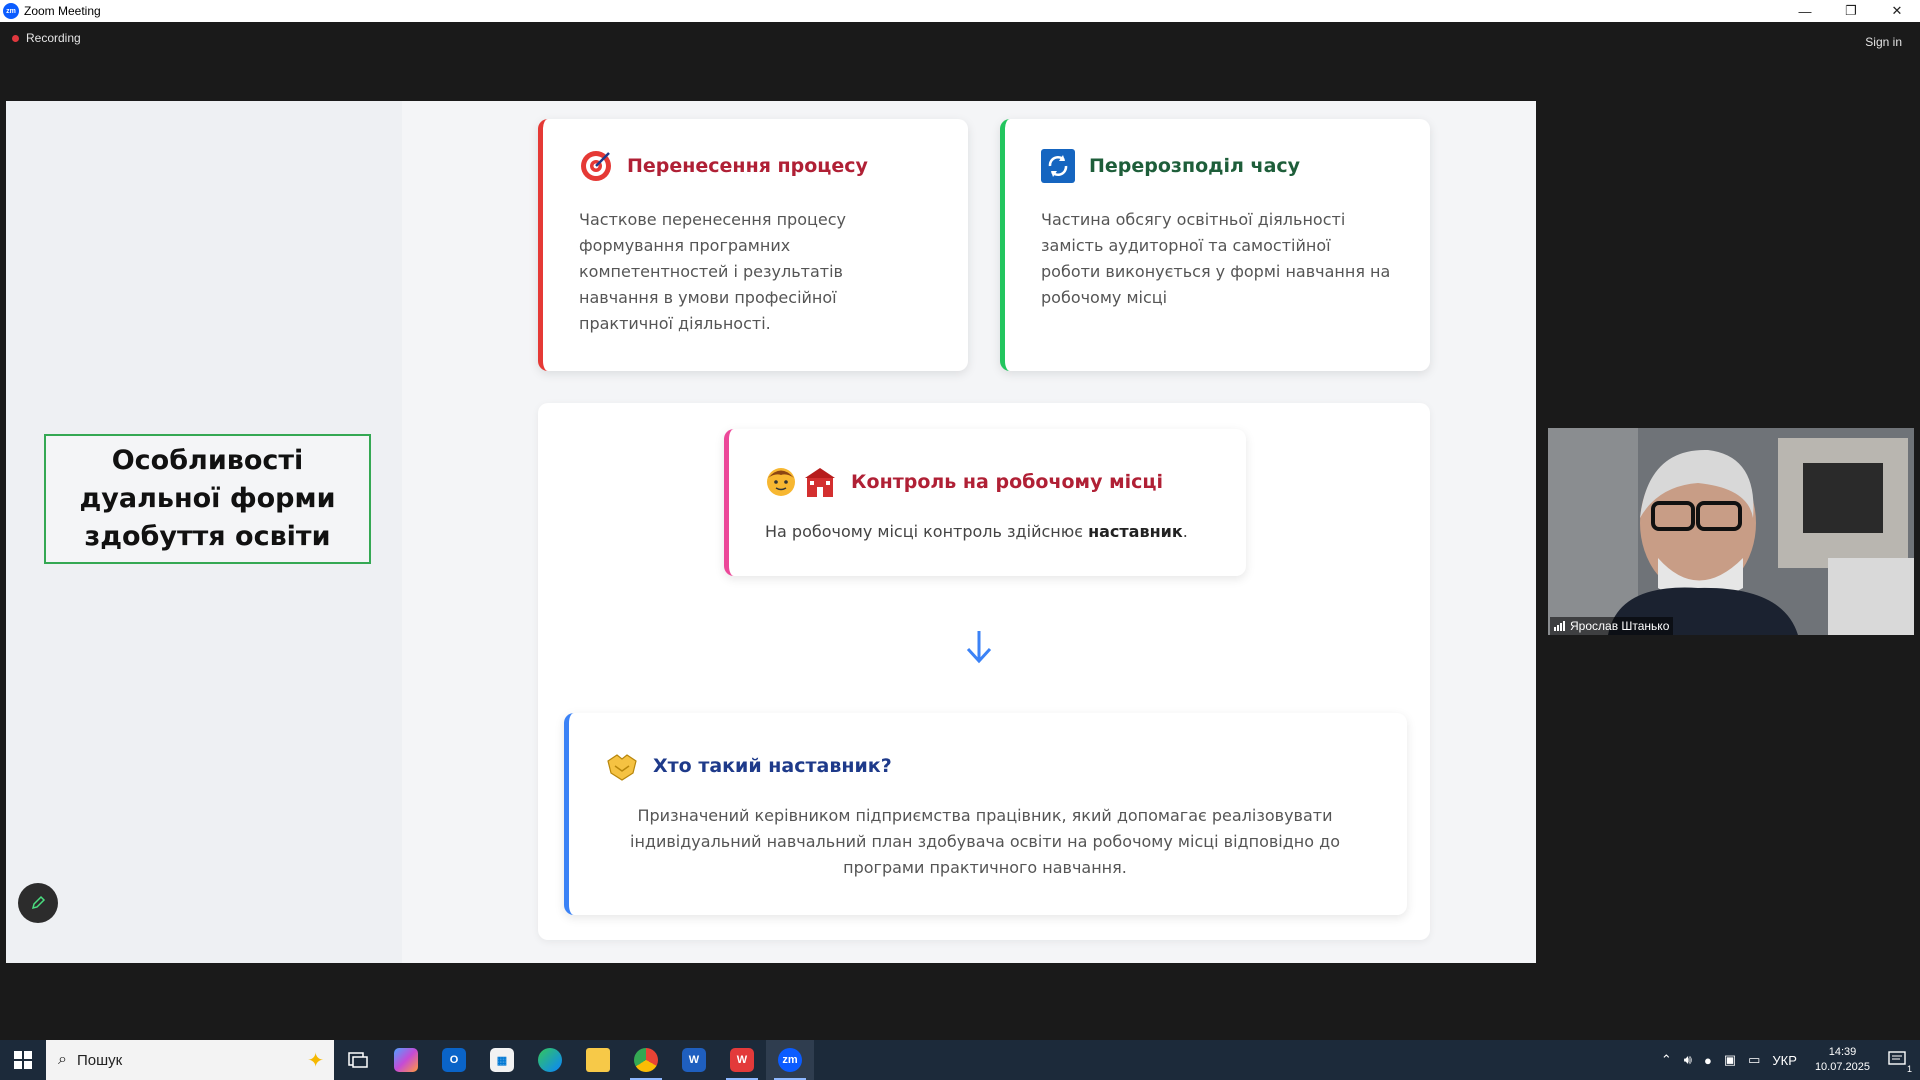 This screenshot has width=1920, height=1080. I want to click on participant-video-tile: Ярослав Штанько, so click(1731, 531).